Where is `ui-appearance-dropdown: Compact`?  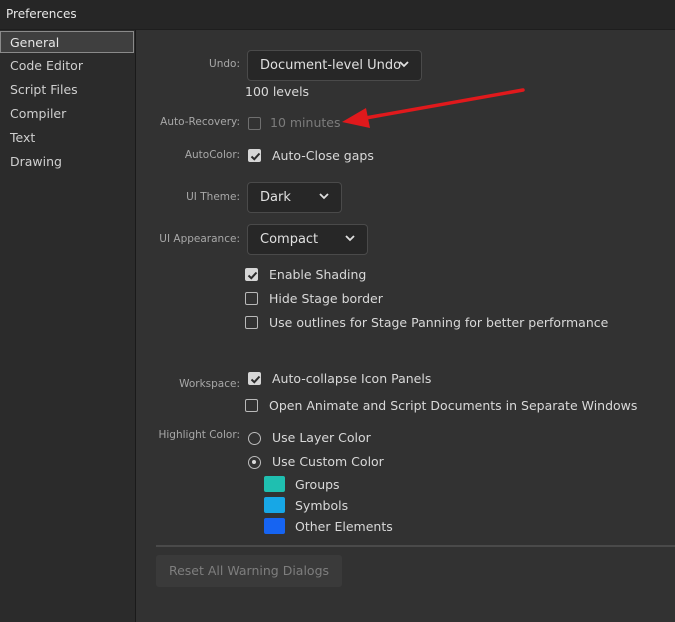 ui-appearance-dropdown: Compact is located at coordinates (307, 239).